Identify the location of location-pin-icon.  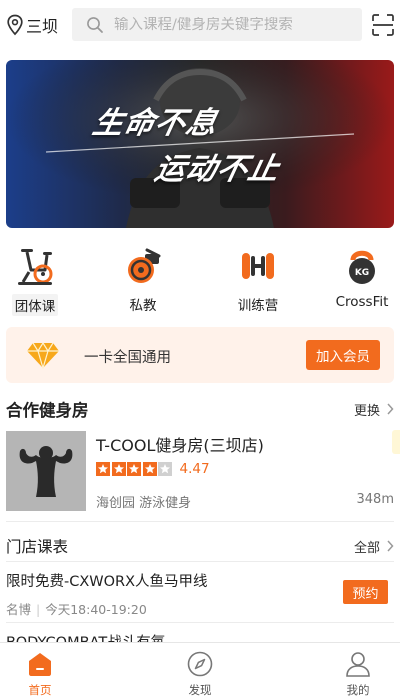
(15, 25).